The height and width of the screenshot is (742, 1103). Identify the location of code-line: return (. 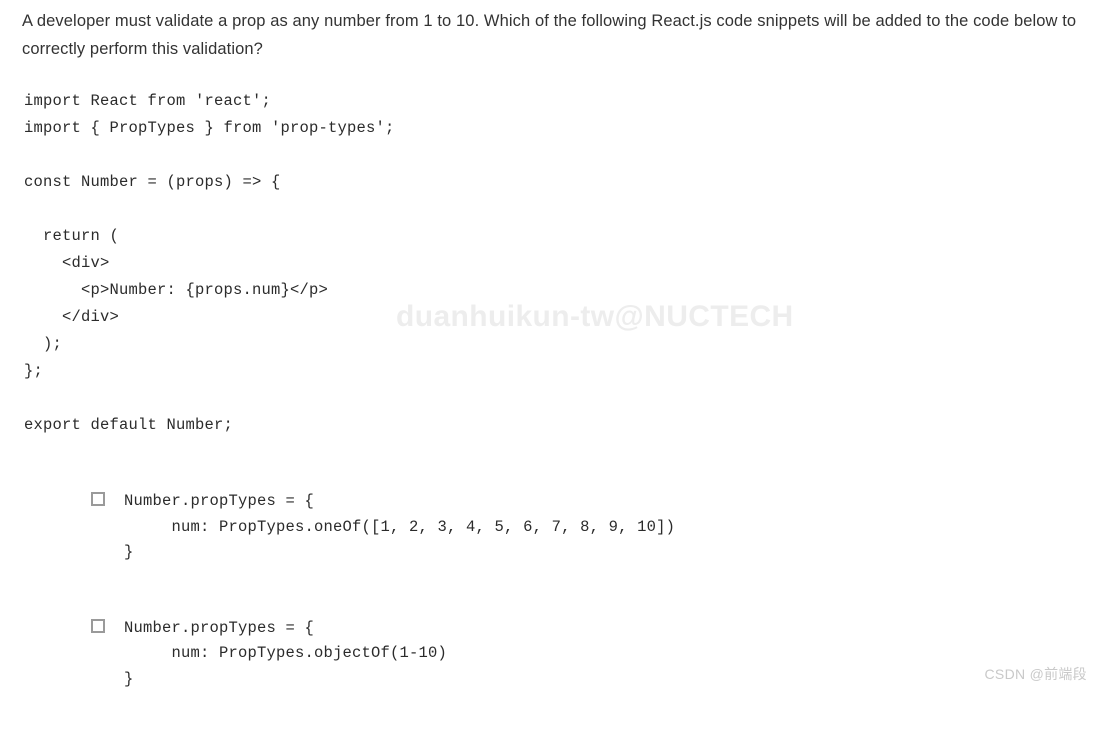
(72, 236).